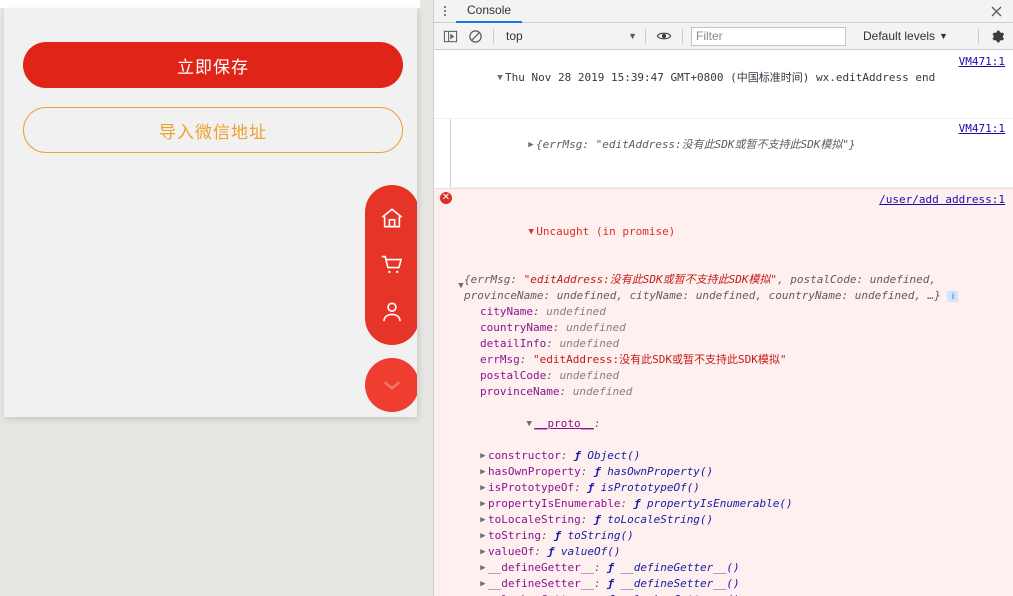 The width and height of the screenshot is (1013, 596). Describe the element at coordinates (660, 359) in the screenshot. I see `property-value: "editAddress:没有此SDK或暂不支持此SDK模拟"` at that location.